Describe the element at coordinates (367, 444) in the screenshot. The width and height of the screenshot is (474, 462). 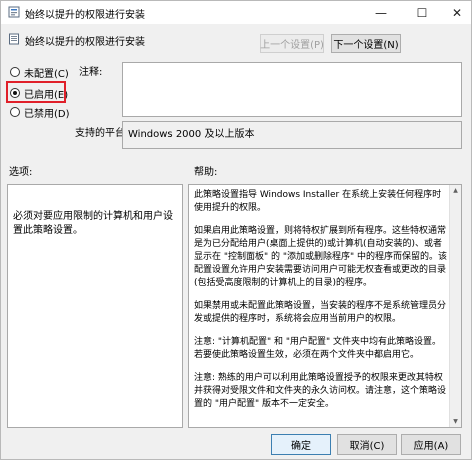
I see `cancel-button: 取消(C)` at that location.